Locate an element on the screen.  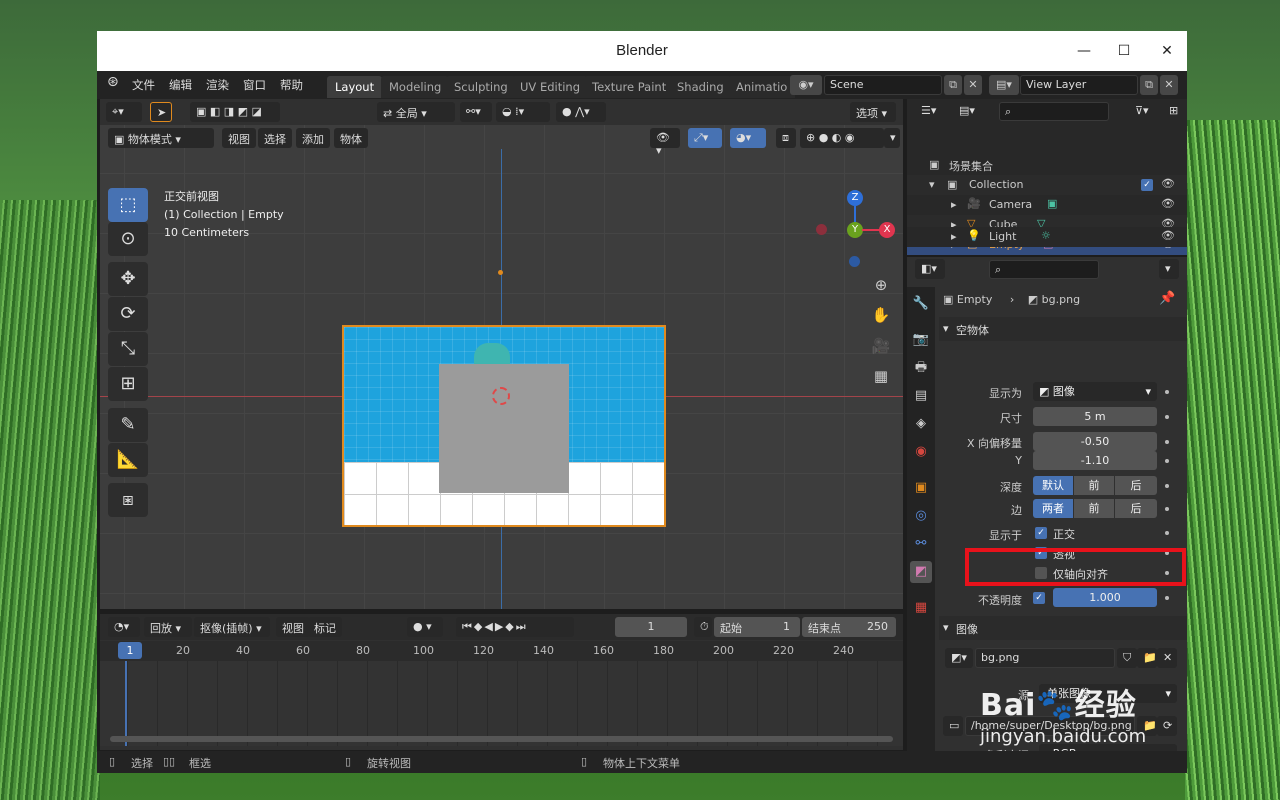
overlay-toggle-icon: ◕▾ is located at coordinates (748, 138).